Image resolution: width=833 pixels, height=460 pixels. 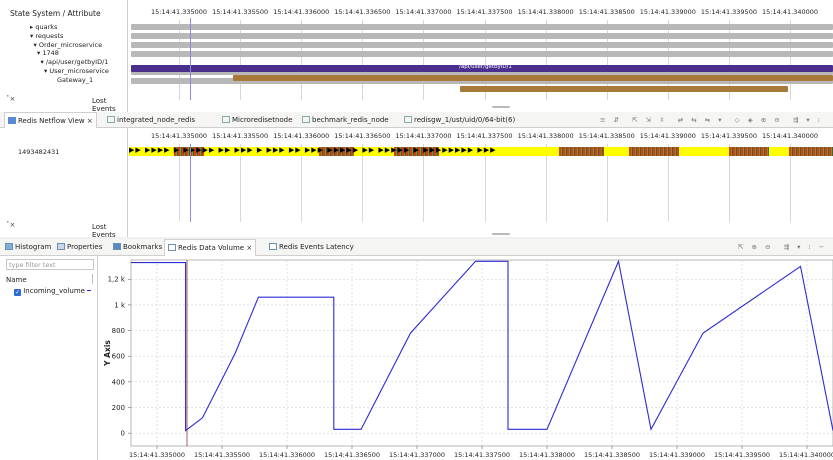 What do you see at coordinates (118, 357) in the screenshot?
I see `y-tick-label: 600` at bounding box center [118, 357].